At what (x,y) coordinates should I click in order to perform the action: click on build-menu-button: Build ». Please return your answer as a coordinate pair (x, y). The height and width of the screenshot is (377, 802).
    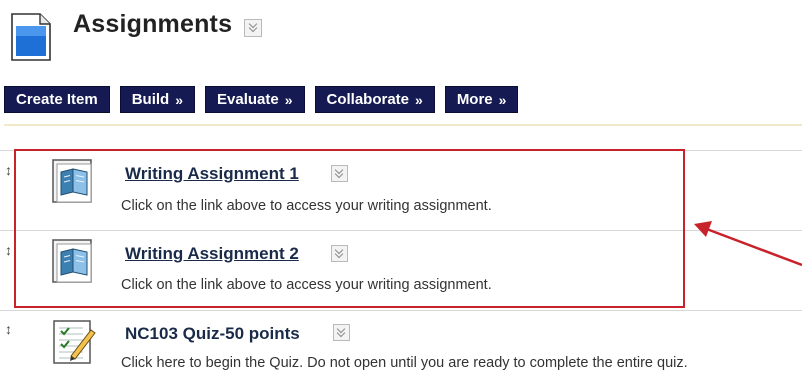
    Looking at the image, I should click on (157, 99).